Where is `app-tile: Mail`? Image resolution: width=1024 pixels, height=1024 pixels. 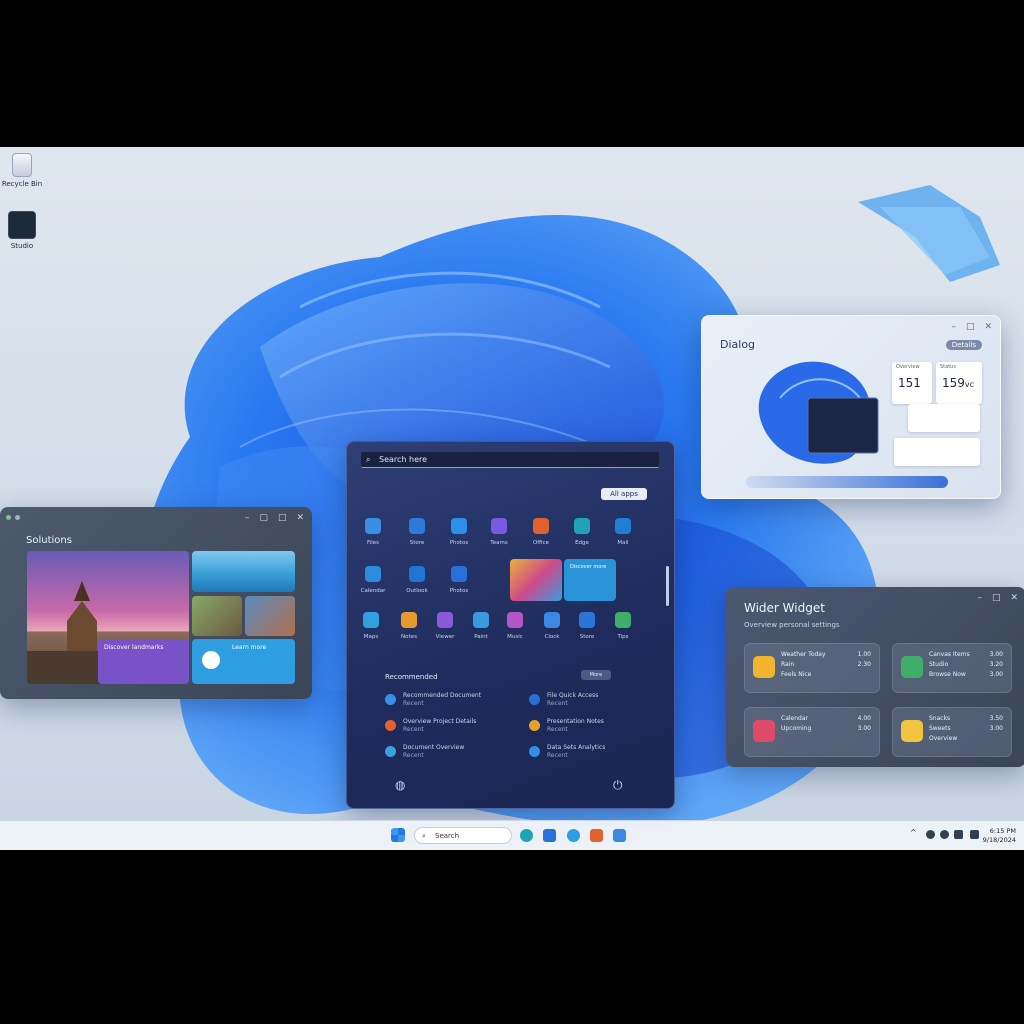 app-tile: Mail is located at coordinates (623, 532).